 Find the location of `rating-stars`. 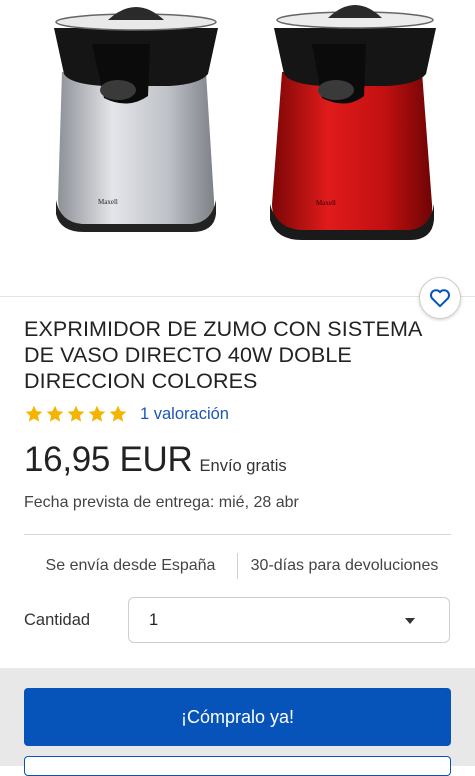

rating-stars is located at coordinates (76, 414).